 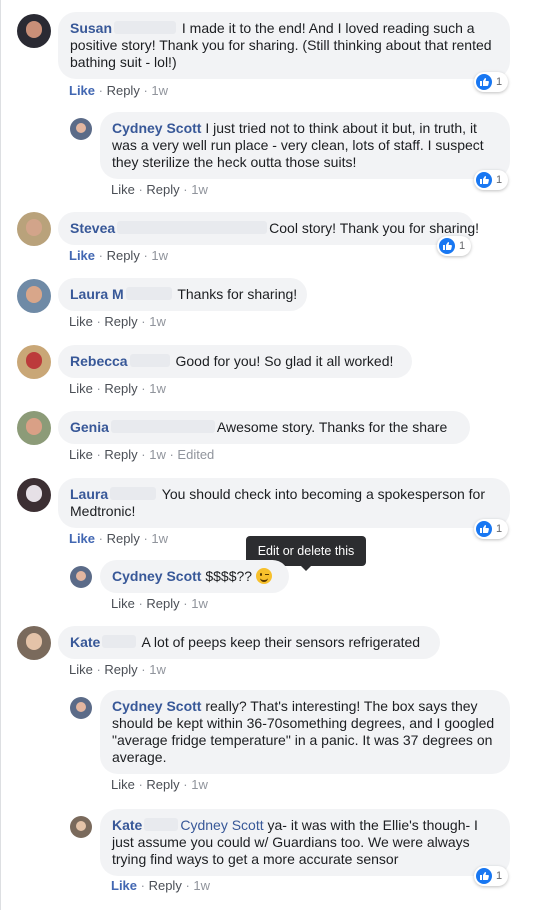 I want to click on commenter-name: Susan, so click(x=91, y=28).